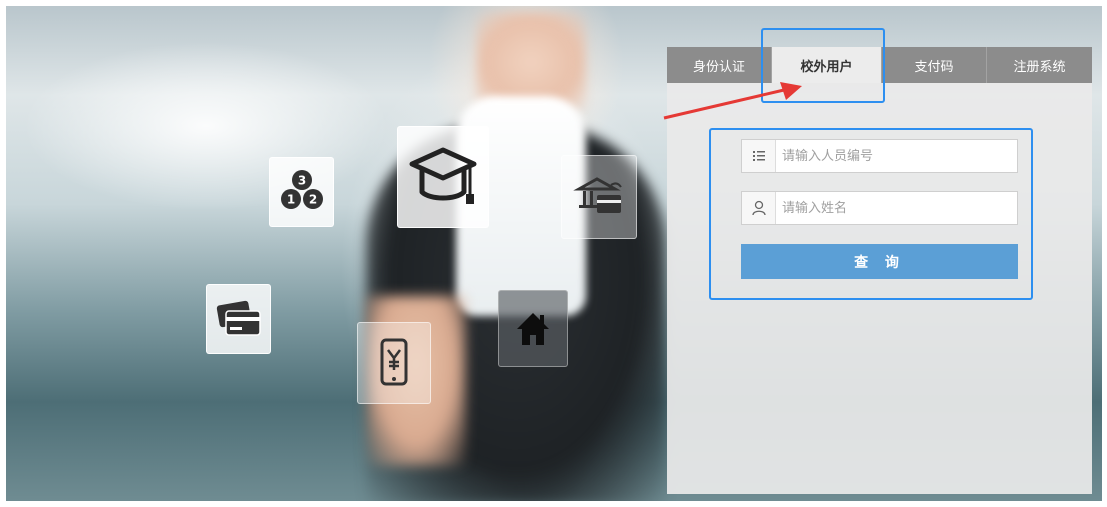  I want to click on home-icon, so click(533, 328).